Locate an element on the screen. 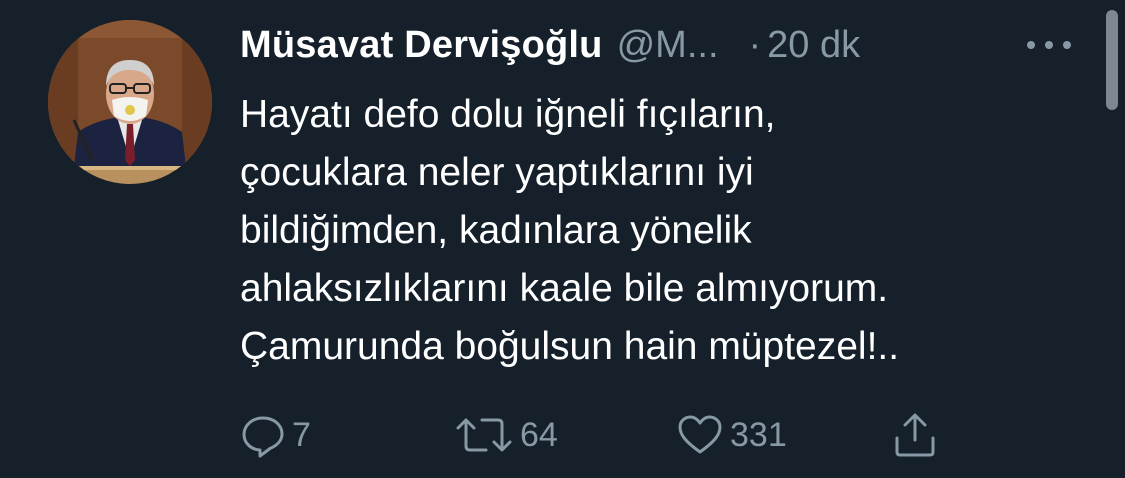 The height and width of the screenshot is (478, 1125). tweet-text-line: bildiğimden, kadınlara yönelik is located at coordinates (496, 230).